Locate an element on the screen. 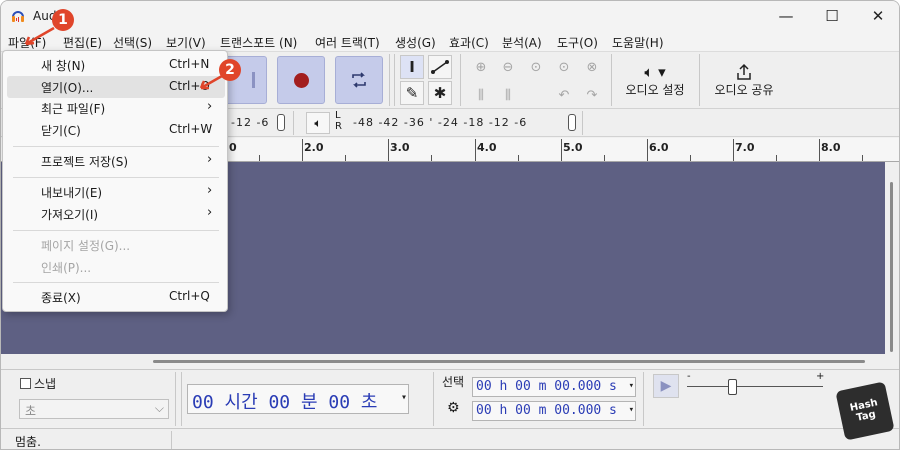 The width and height of the screenshot is (900, 450). fit-selection-button: ⊙ is located at coordinates (536, 67).